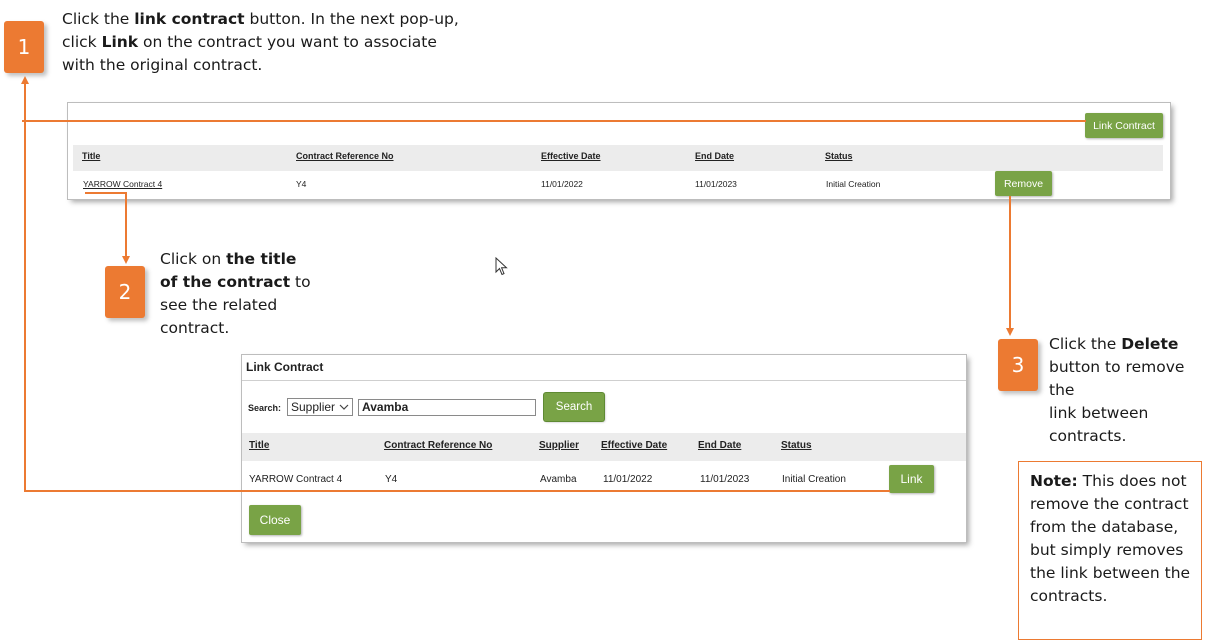 The image size is (1214, 641). Describe the element at coordinates (1104, 527) in the screenshot. I see `note-line-3: from the database,` at that location.